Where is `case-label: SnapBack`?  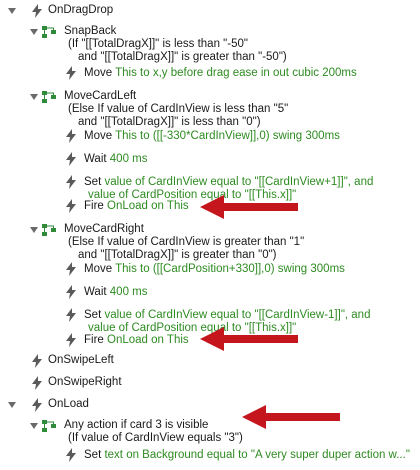 case-label: SnapBack is located at coordinates (90, 31).